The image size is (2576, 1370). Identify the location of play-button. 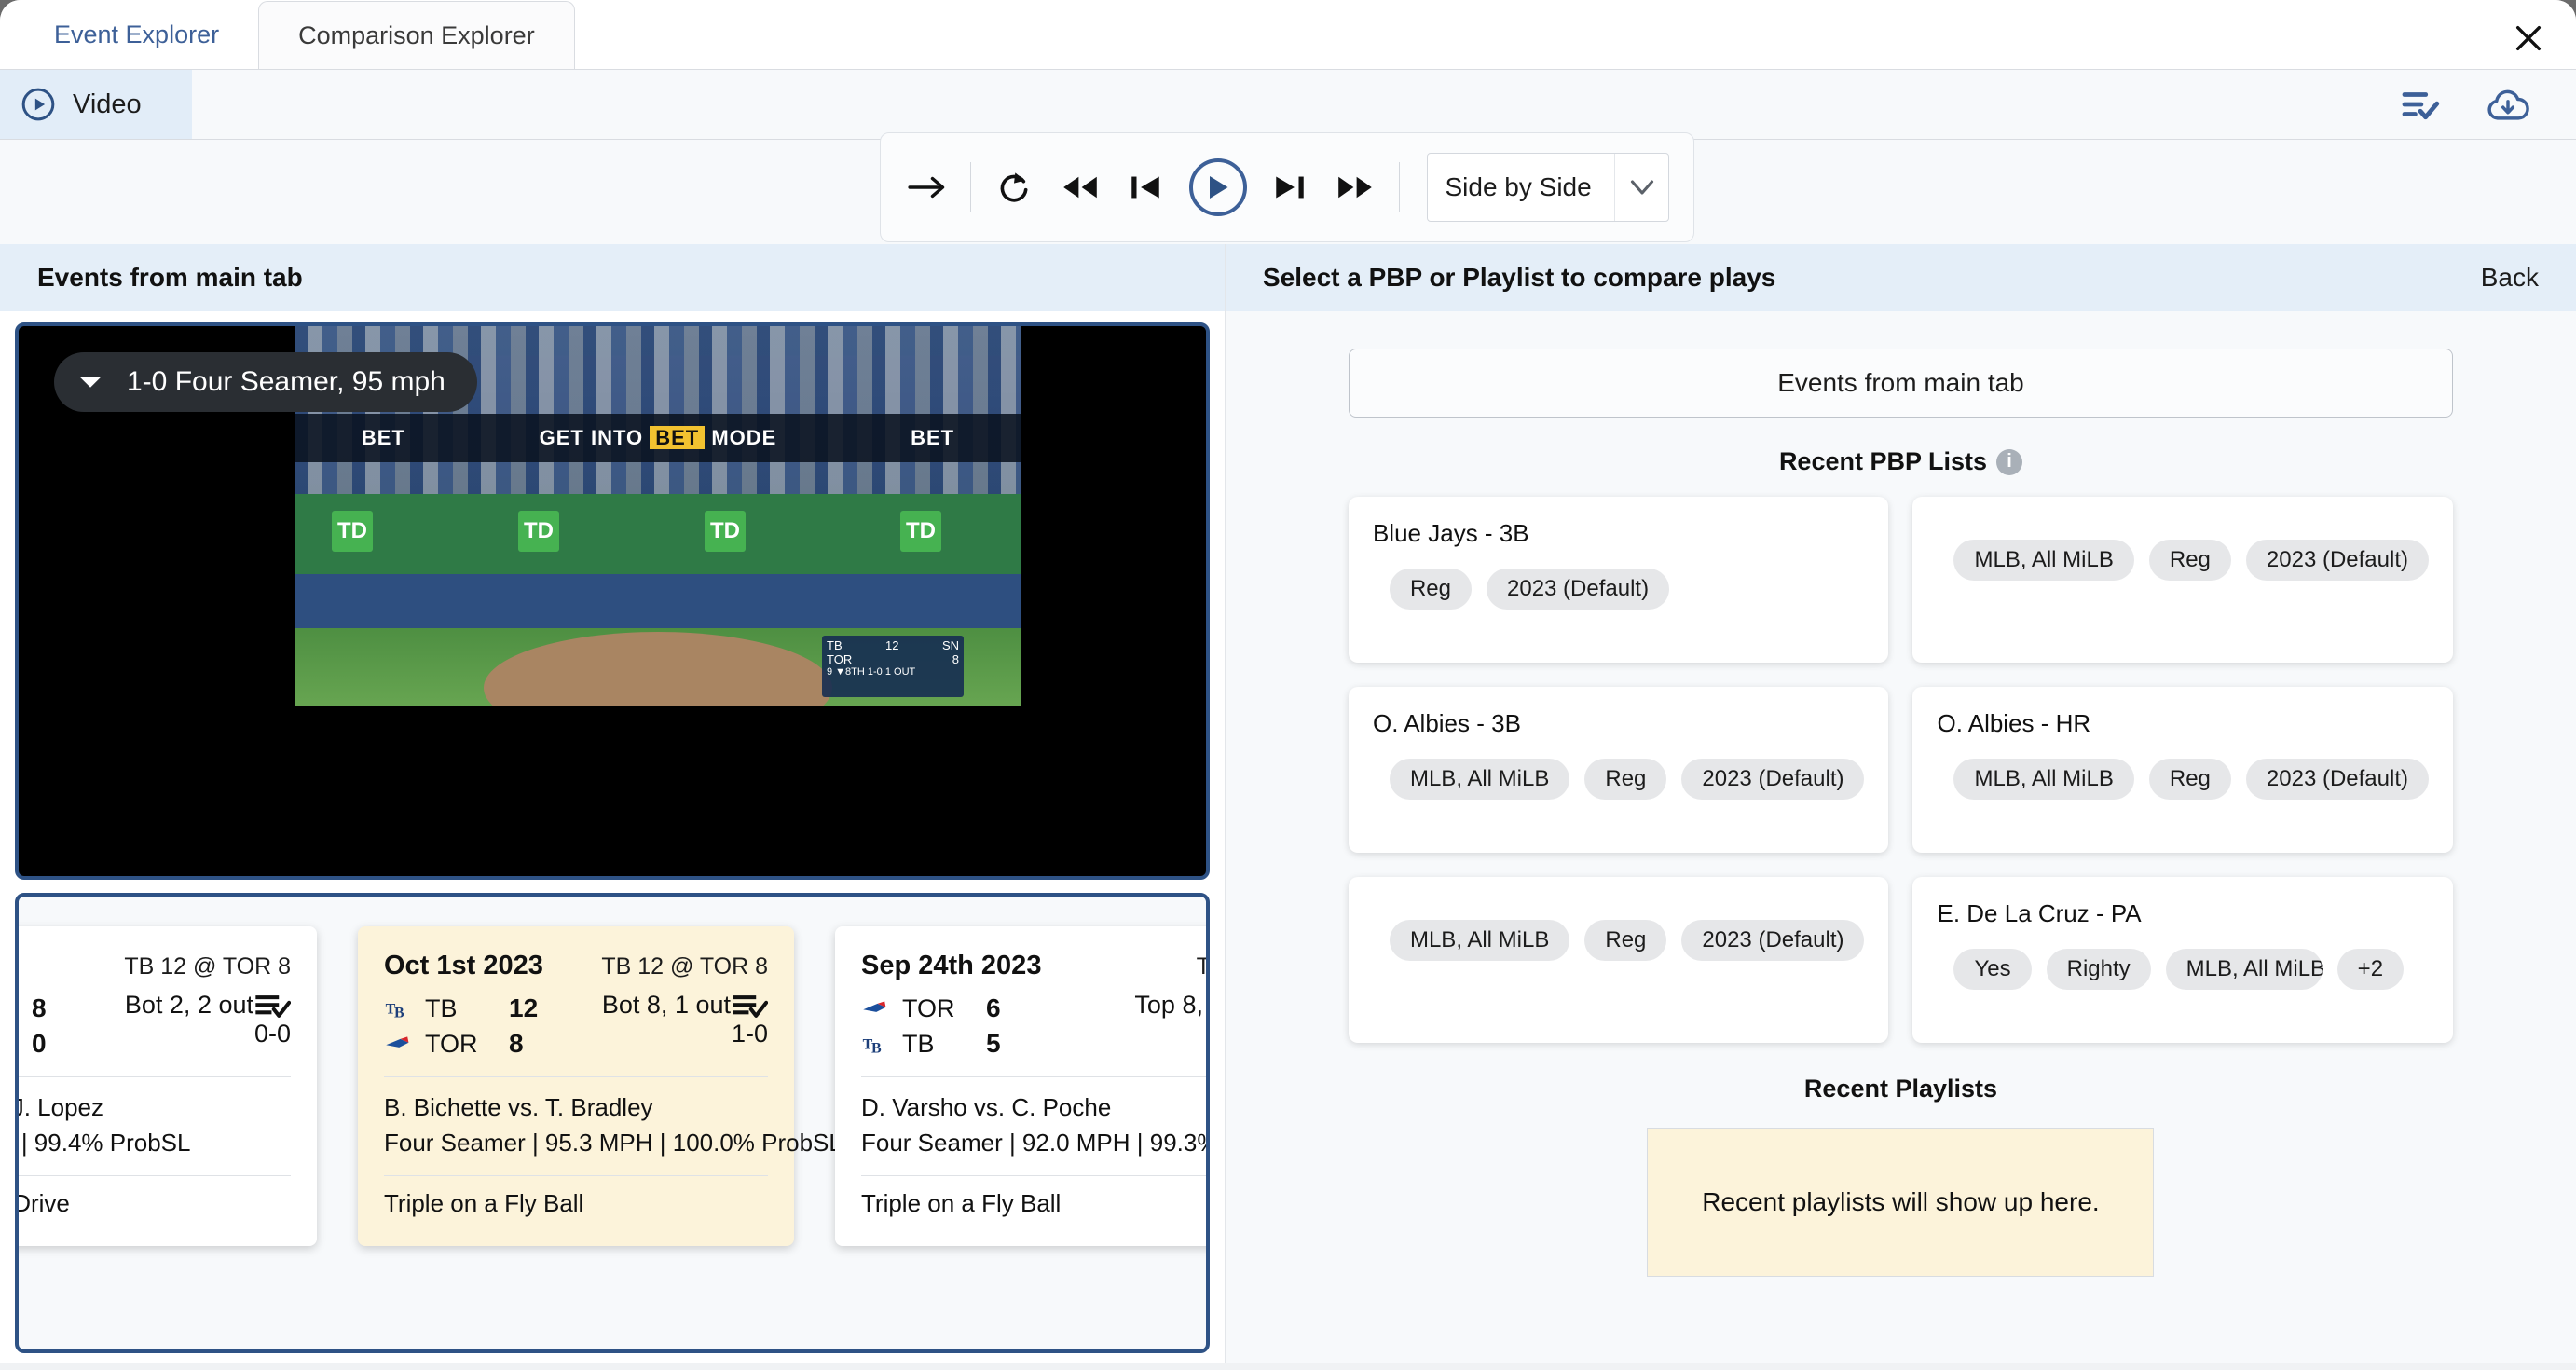
(1217, 187).